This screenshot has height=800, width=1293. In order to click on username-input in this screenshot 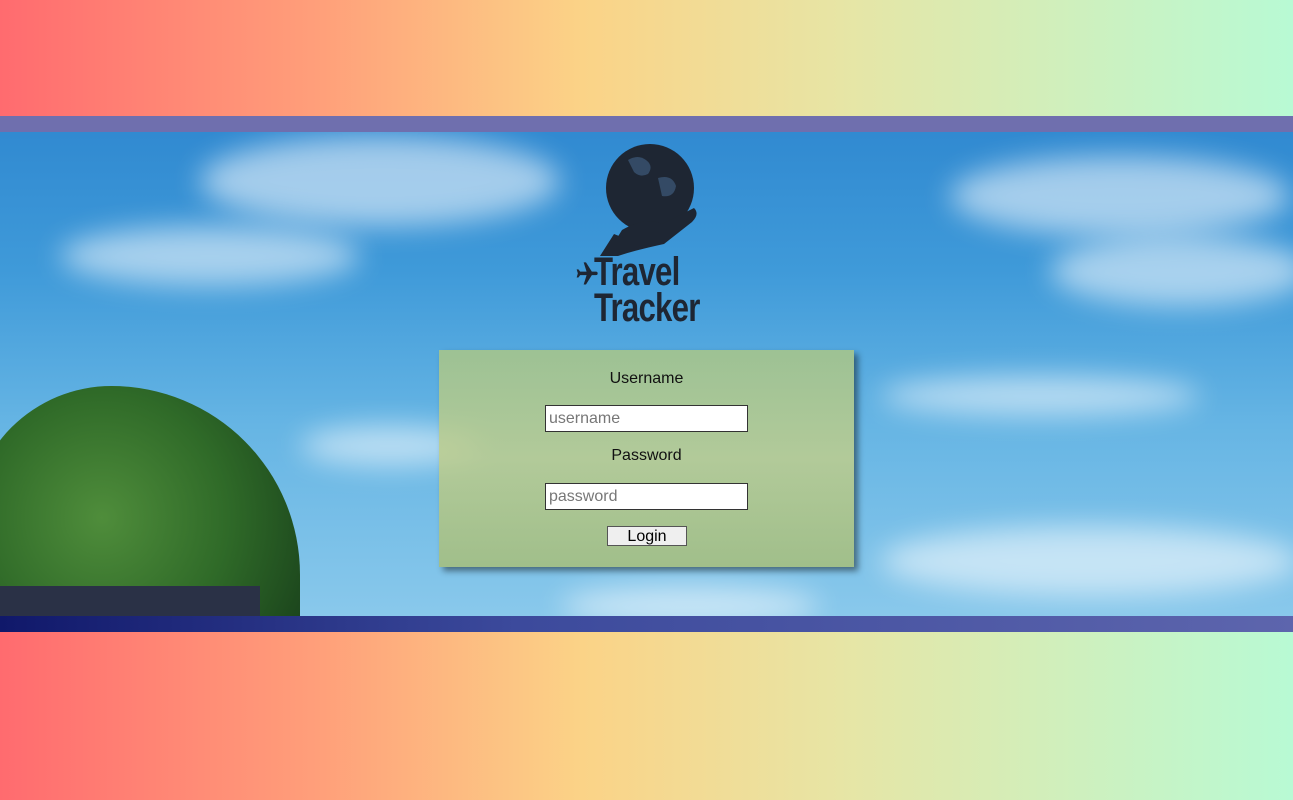, I will do `click(646, 418)`.